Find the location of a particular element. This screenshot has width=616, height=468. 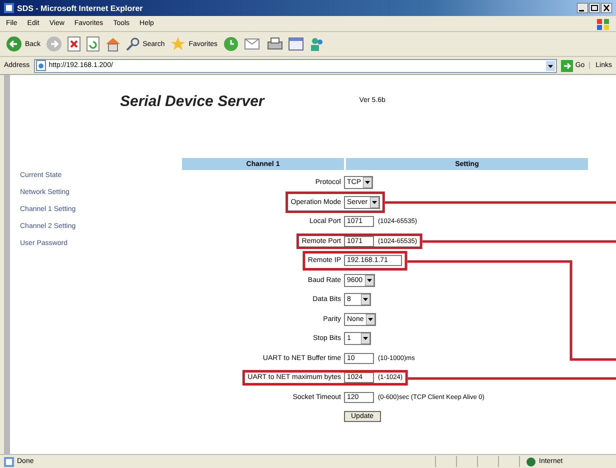

edit-page-icon is located at coordinates (296, 44).